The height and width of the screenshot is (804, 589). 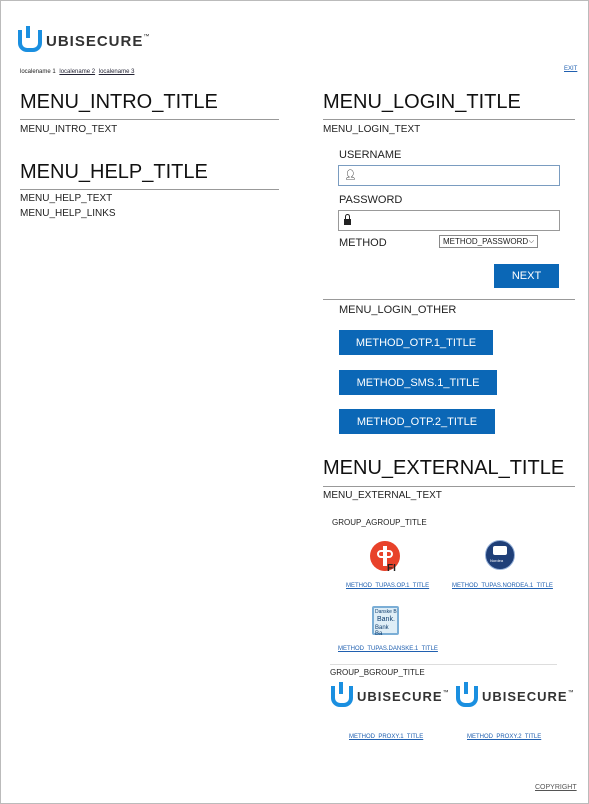 I want to click on locale-current: localename 1, so click(x=38, y=72).